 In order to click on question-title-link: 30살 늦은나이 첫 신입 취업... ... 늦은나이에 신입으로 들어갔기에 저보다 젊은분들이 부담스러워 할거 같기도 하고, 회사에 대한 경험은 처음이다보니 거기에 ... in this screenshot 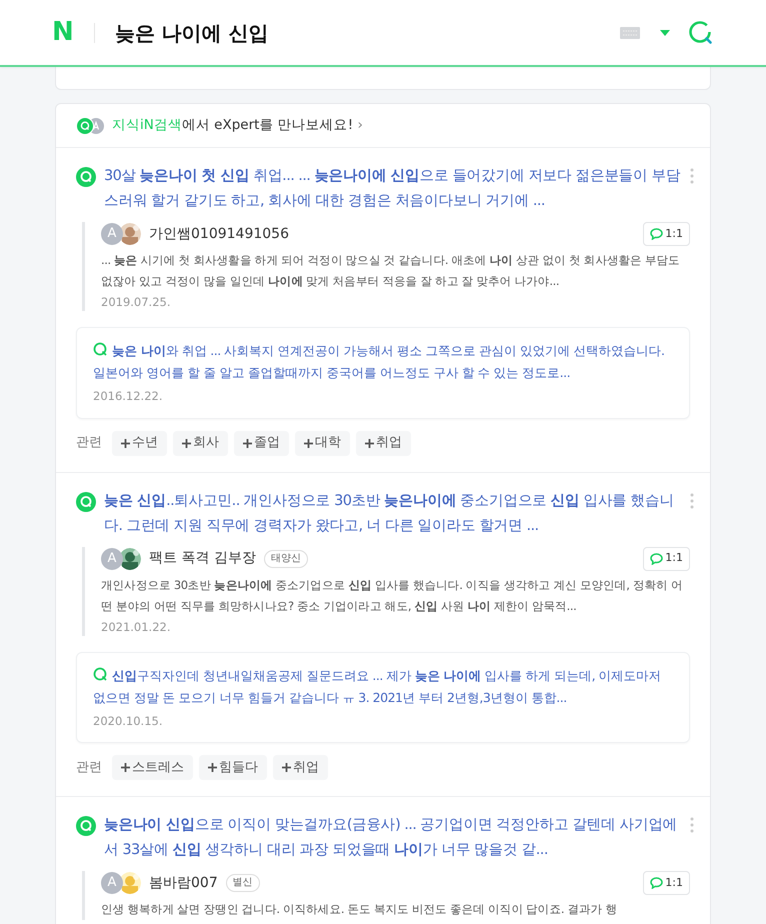, I will do `click(393, 189)`.